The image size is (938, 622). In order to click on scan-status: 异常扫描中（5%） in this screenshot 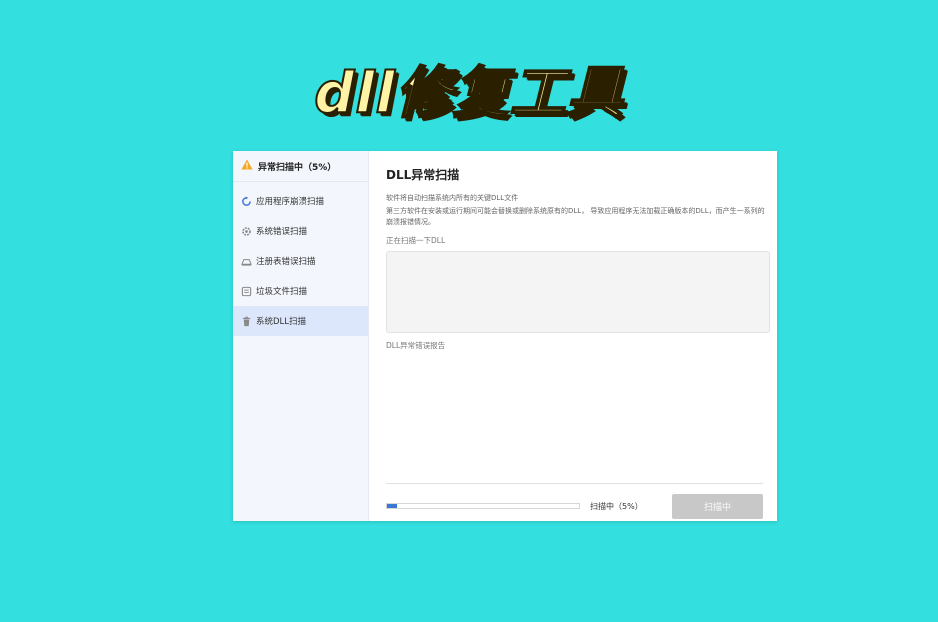, I will do `click(300, 166)`.